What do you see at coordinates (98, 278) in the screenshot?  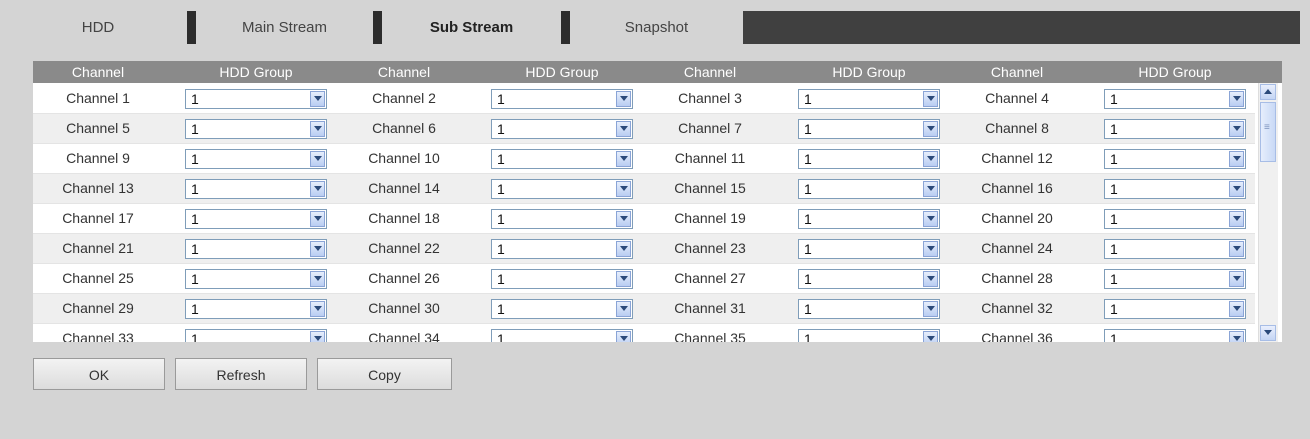 I see `channel-label: Channel 25` at bounding box center [98, 278].